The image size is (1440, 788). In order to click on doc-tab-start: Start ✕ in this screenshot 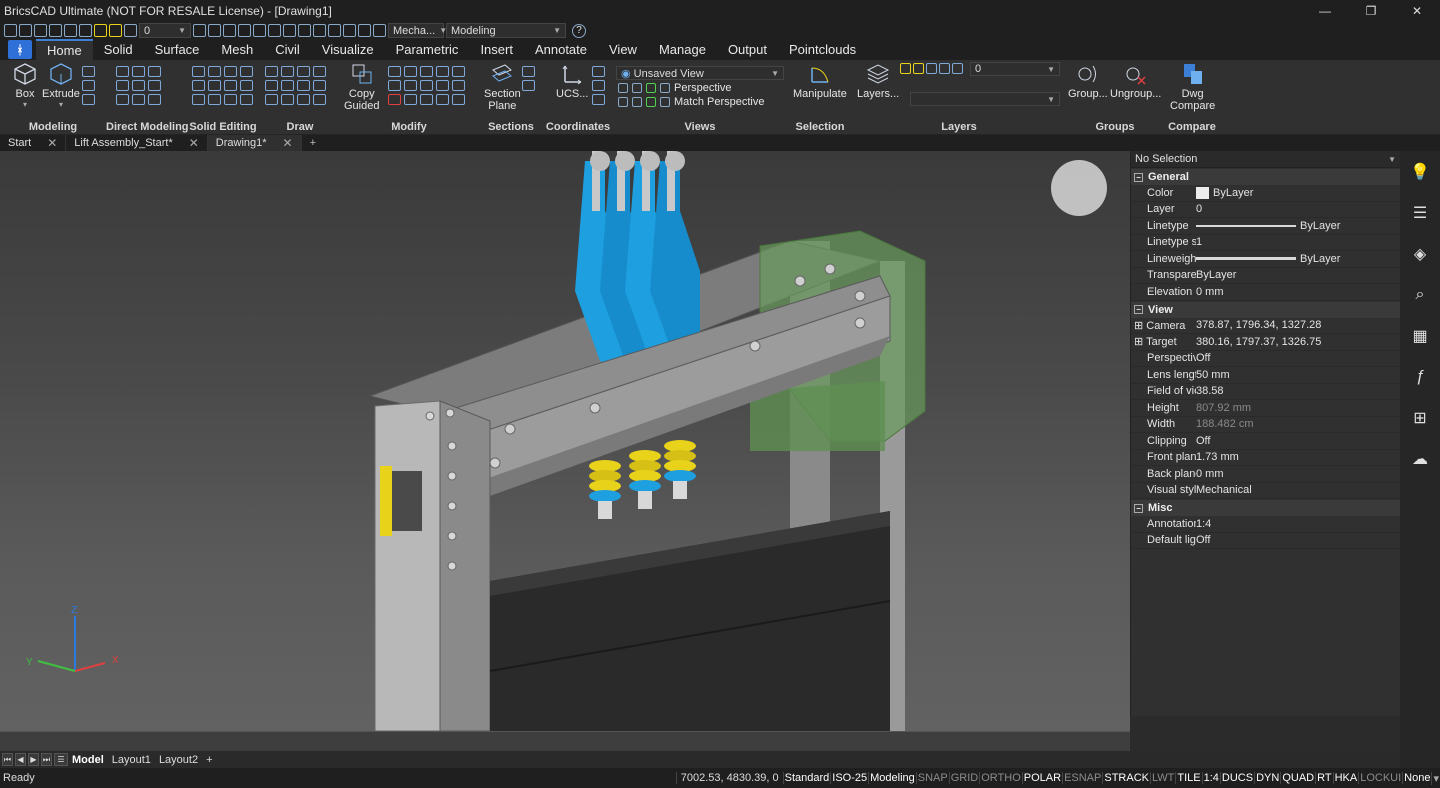, I will do `click(33, 143)`.